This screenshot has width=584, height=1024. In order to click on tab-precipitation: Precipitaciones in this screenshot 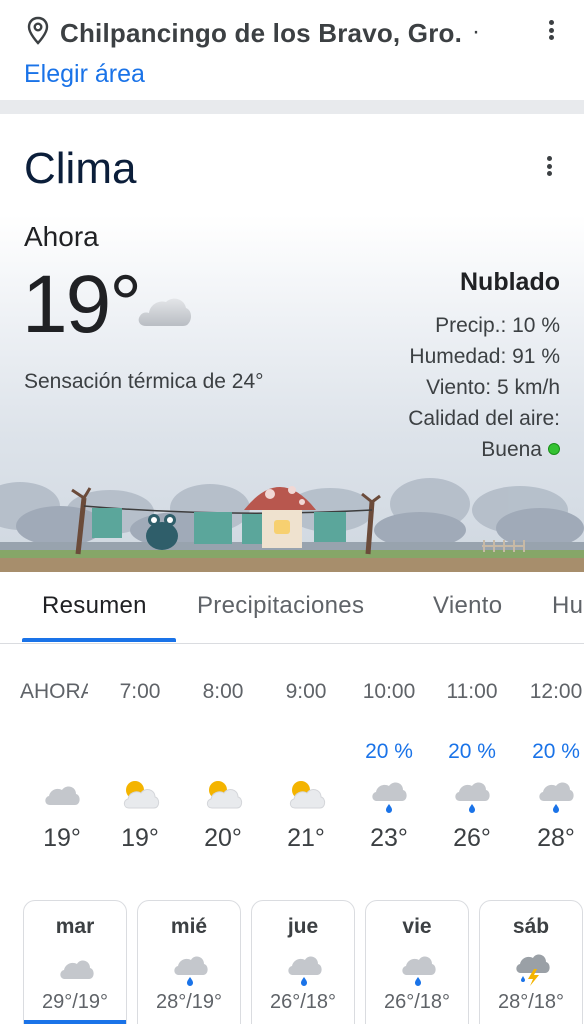, I will do `click(280, 606)`.